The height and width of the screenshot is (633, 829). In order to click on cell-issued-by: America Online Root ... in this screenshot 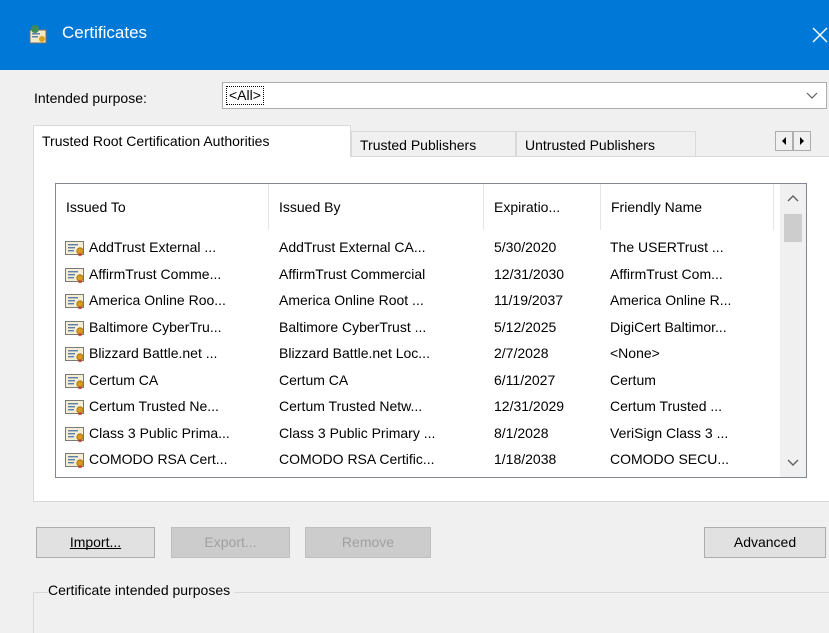, I will do `click(351, 300)`.